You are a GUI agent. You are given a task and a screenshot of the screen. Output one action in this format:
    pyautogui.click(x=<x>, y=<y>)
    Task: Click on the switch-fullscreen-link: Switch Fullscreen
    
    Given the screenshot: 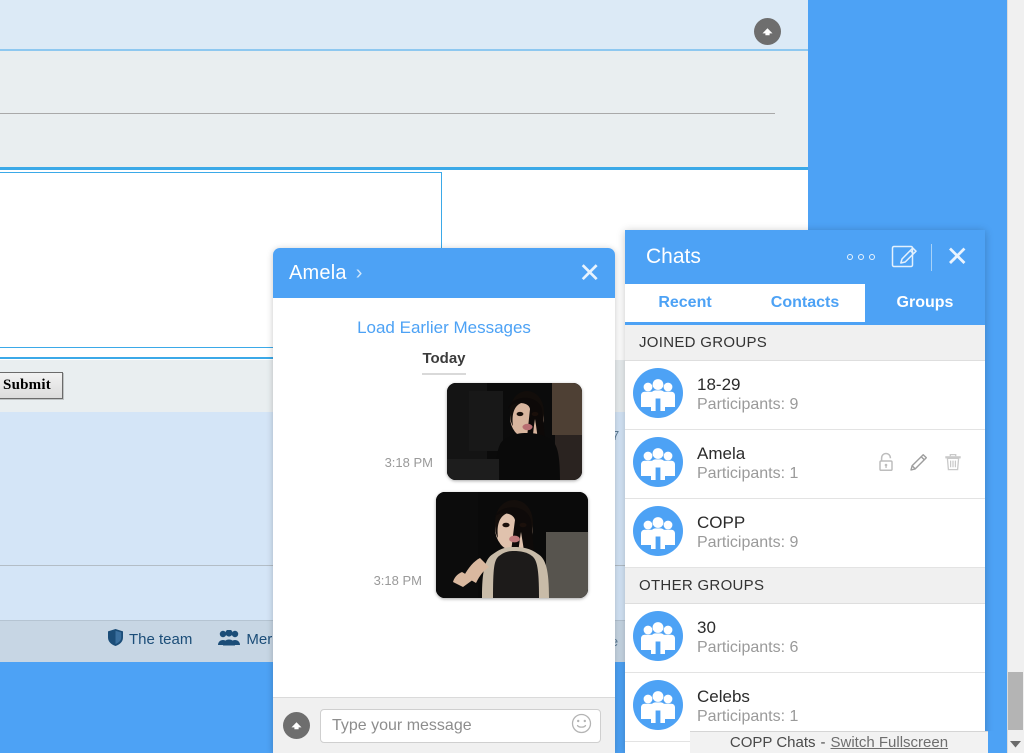 What is the action you would take?
    pyautogui.click(x=890, y=742)
    